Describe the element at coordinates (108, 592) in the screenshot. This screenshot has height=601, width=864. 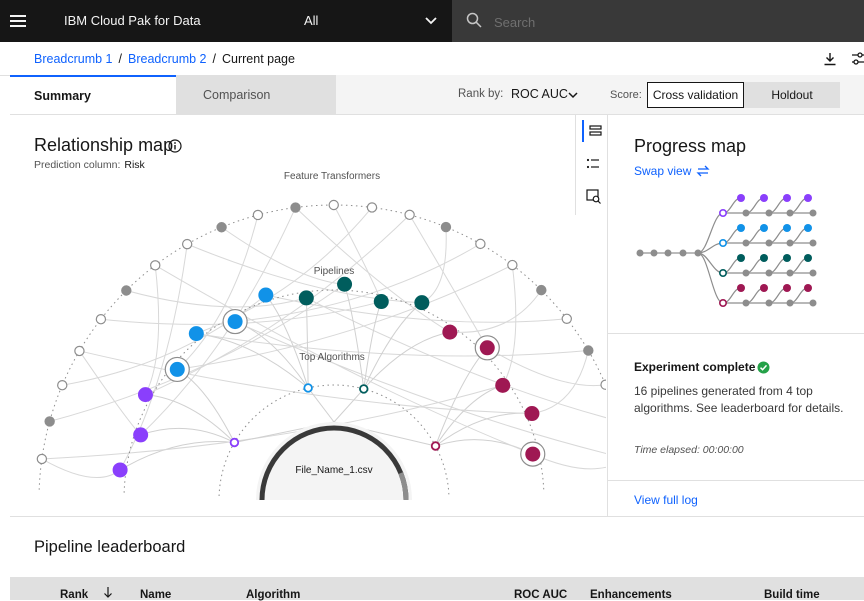
I see `sort-arrow-down-icon` at that location.